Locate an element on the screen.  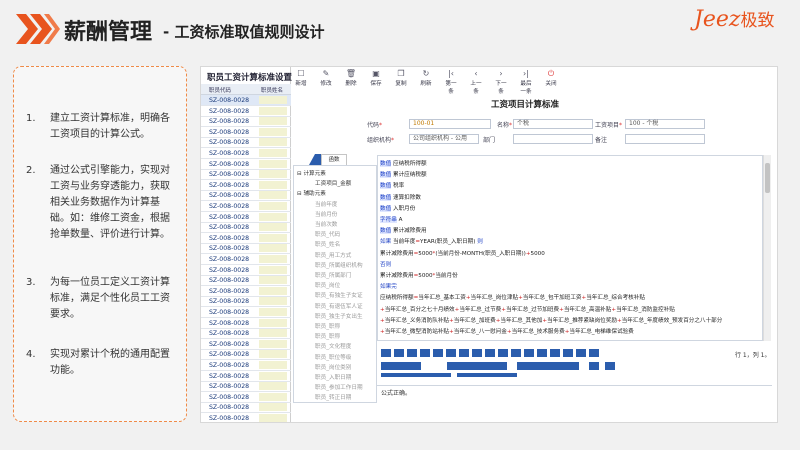
tree-node: 职员_代码 is located at coordinates (327, 234).